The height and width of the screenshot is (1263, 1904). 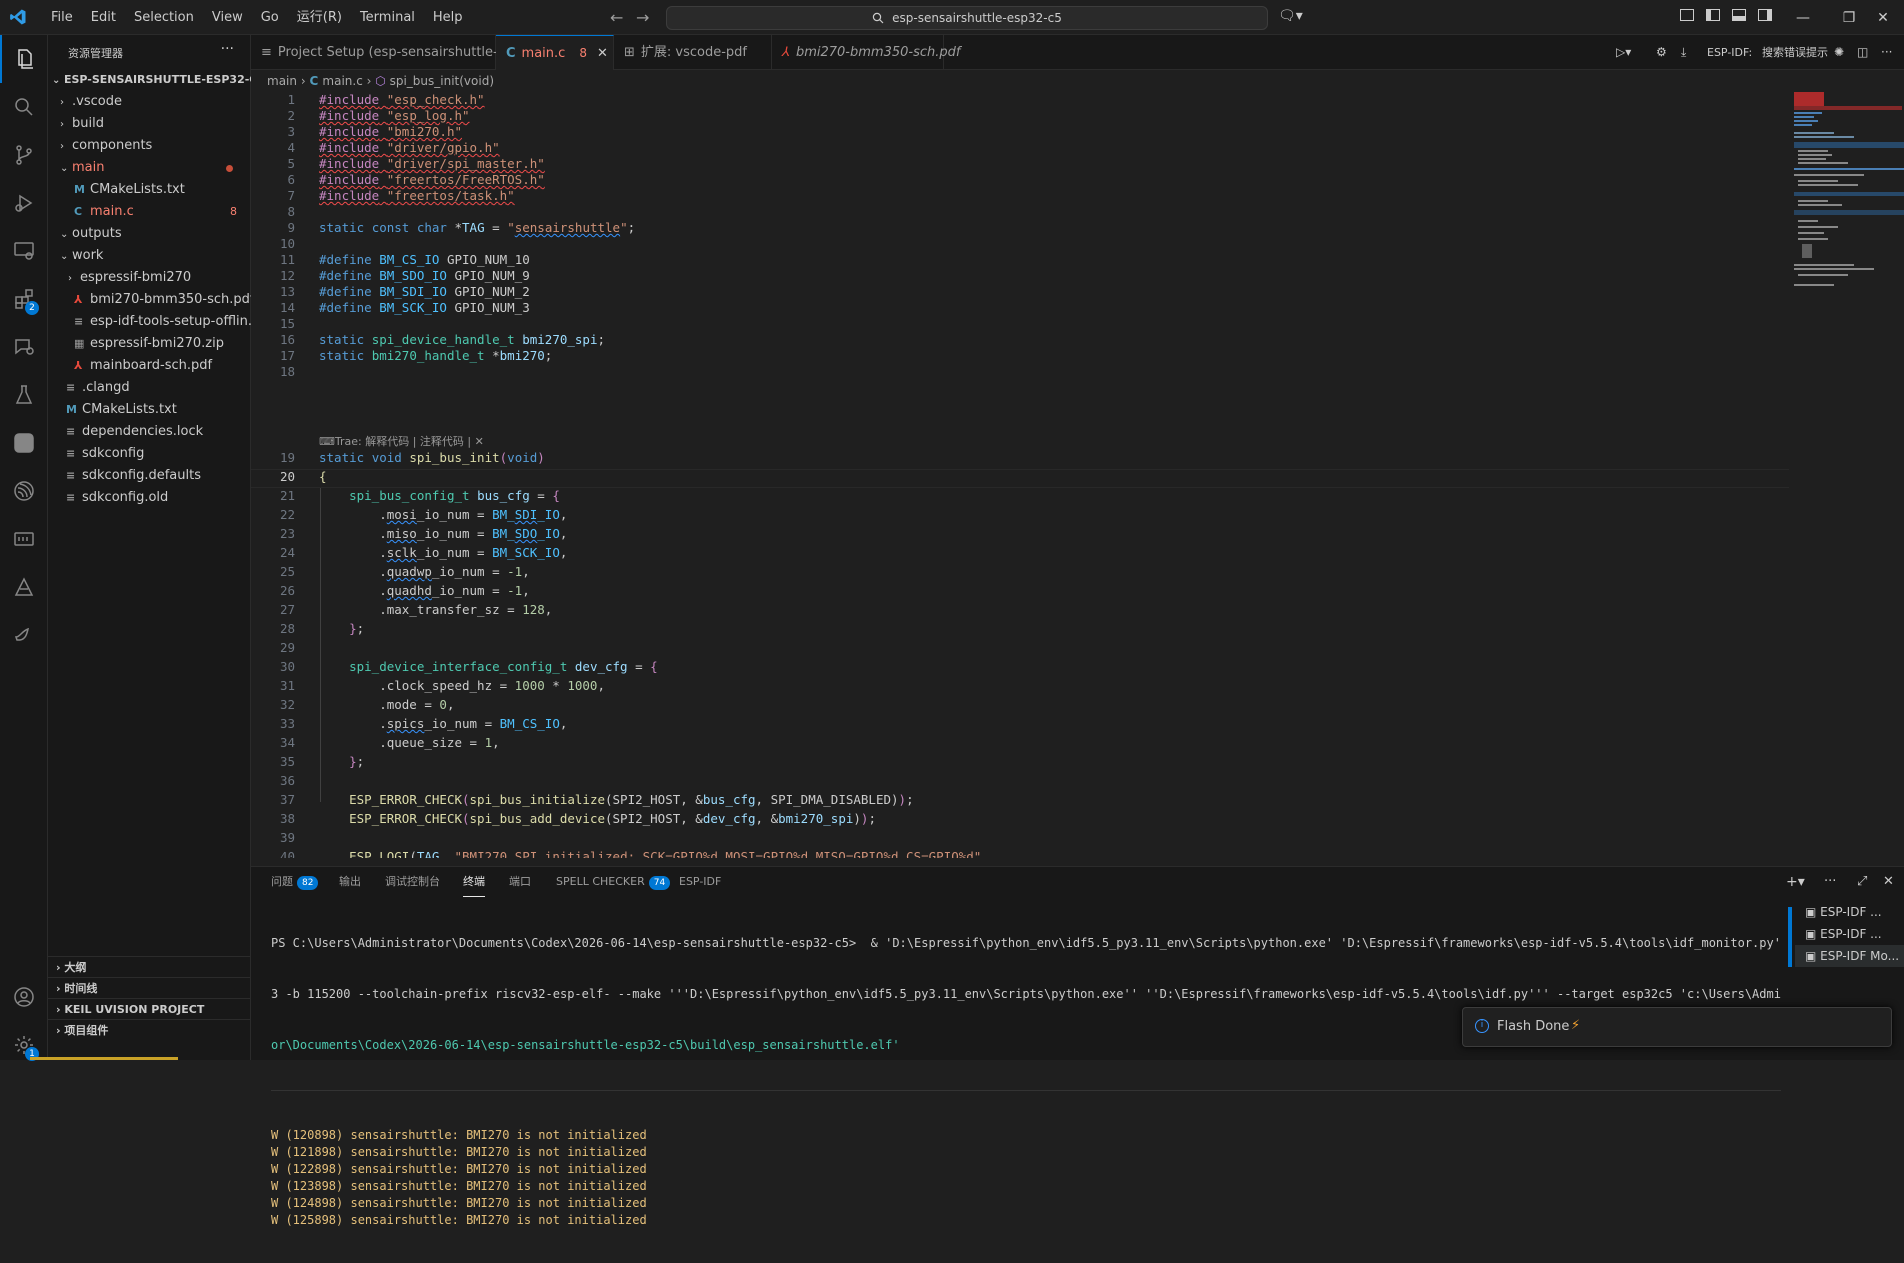 I want to click on testing-icon, so click(x=24, y=395).